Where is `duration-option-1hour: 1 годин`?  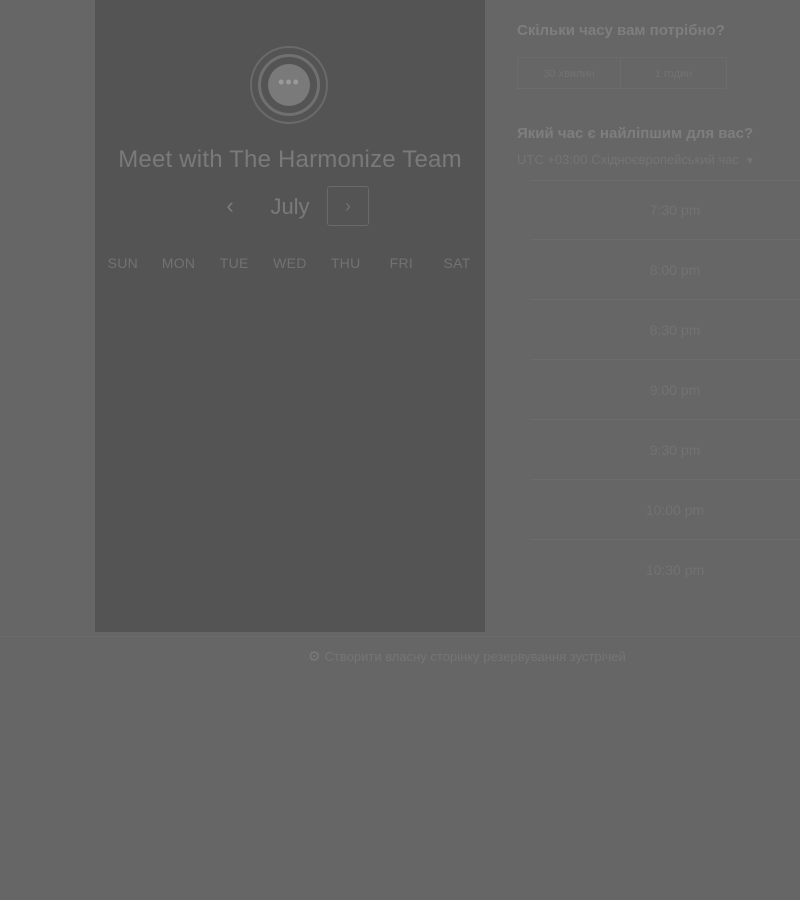
duration-option-1hour: 1 годин is located at coordinates (674, 73).